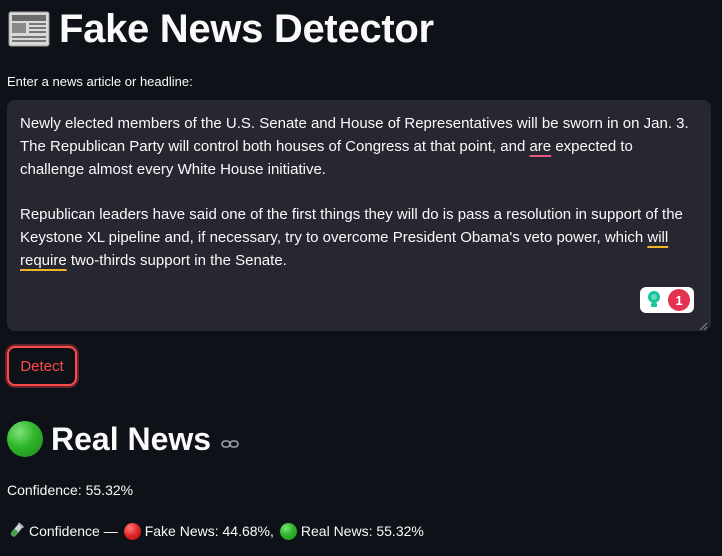  What do you see at coordinates (654, 300) in the screenshot?
I see `lightbulb-icon` at bounding box center [654, 300].